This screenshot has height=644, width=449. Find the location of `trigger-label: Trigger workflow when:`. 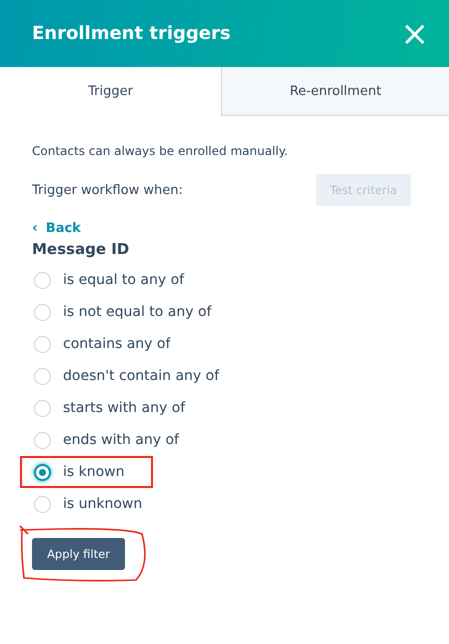

trigger-label: Trigger workflow when: is located at coordinates (107, 190).